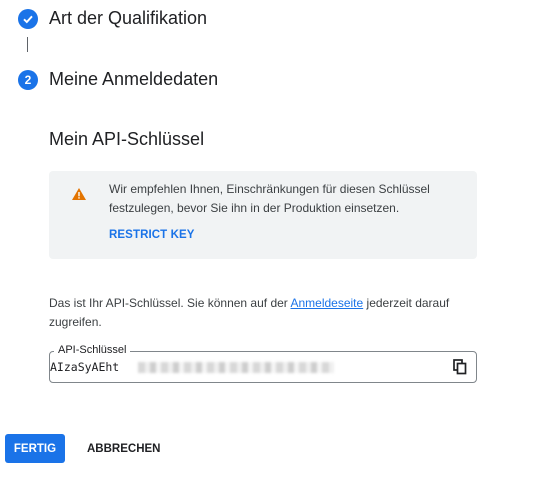  What do you see at coordinates (326, 303) in the screenshot?
I see `credentials-page-link: Anmeldeseite` at bounding box center [326, 303].